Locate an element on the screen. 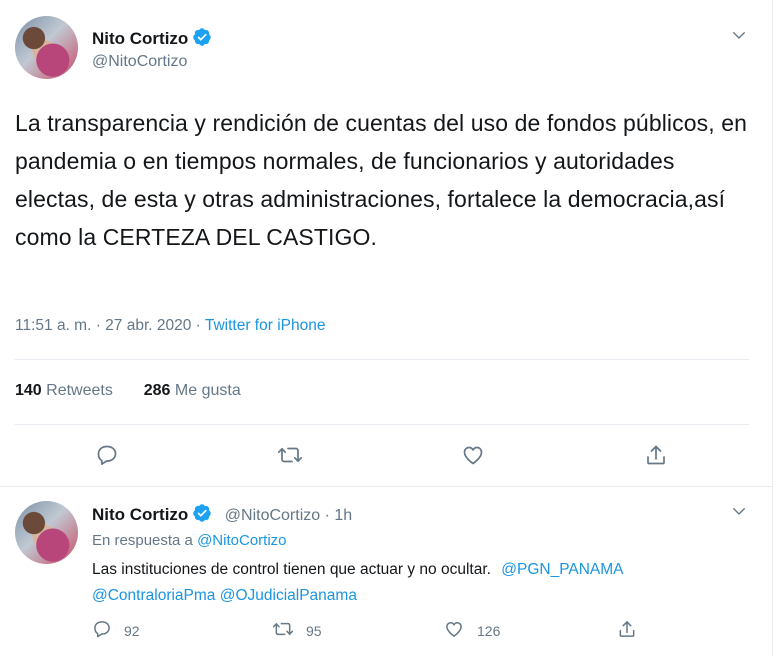 The height and width of the screenshot is (656, 780). like-count: 126 is located at coordinates (489, 630).